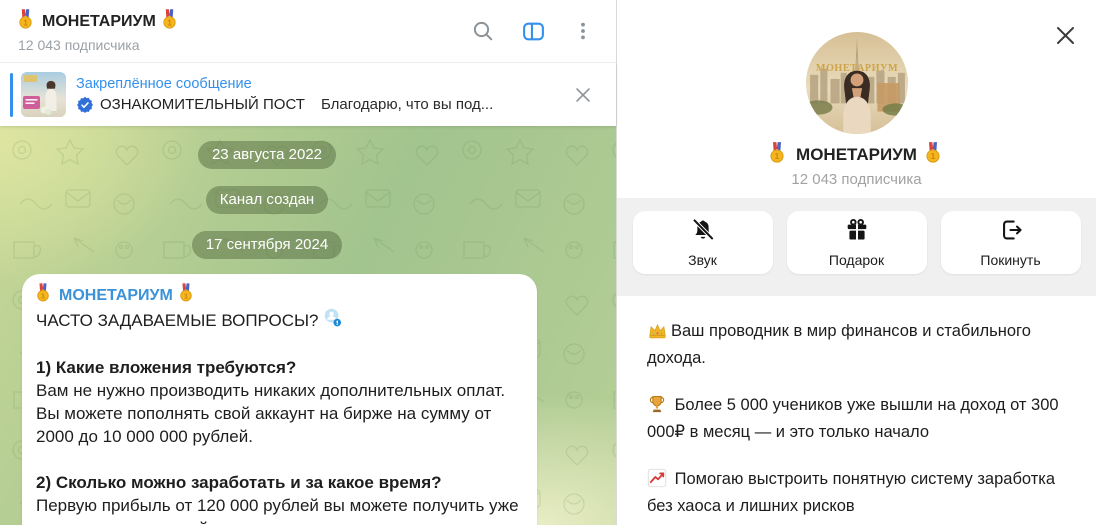  I want to click on bell-muted-icon, so click(703, 232).